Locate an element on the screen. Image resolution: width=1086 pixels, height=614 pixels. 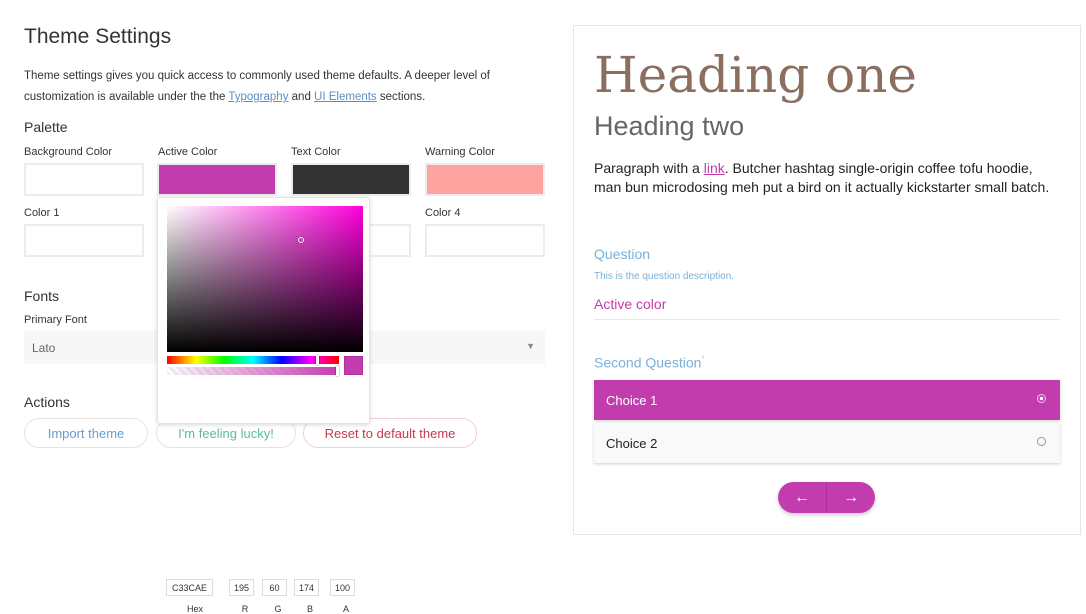
saturation-area is located at coordinates (265, 279).